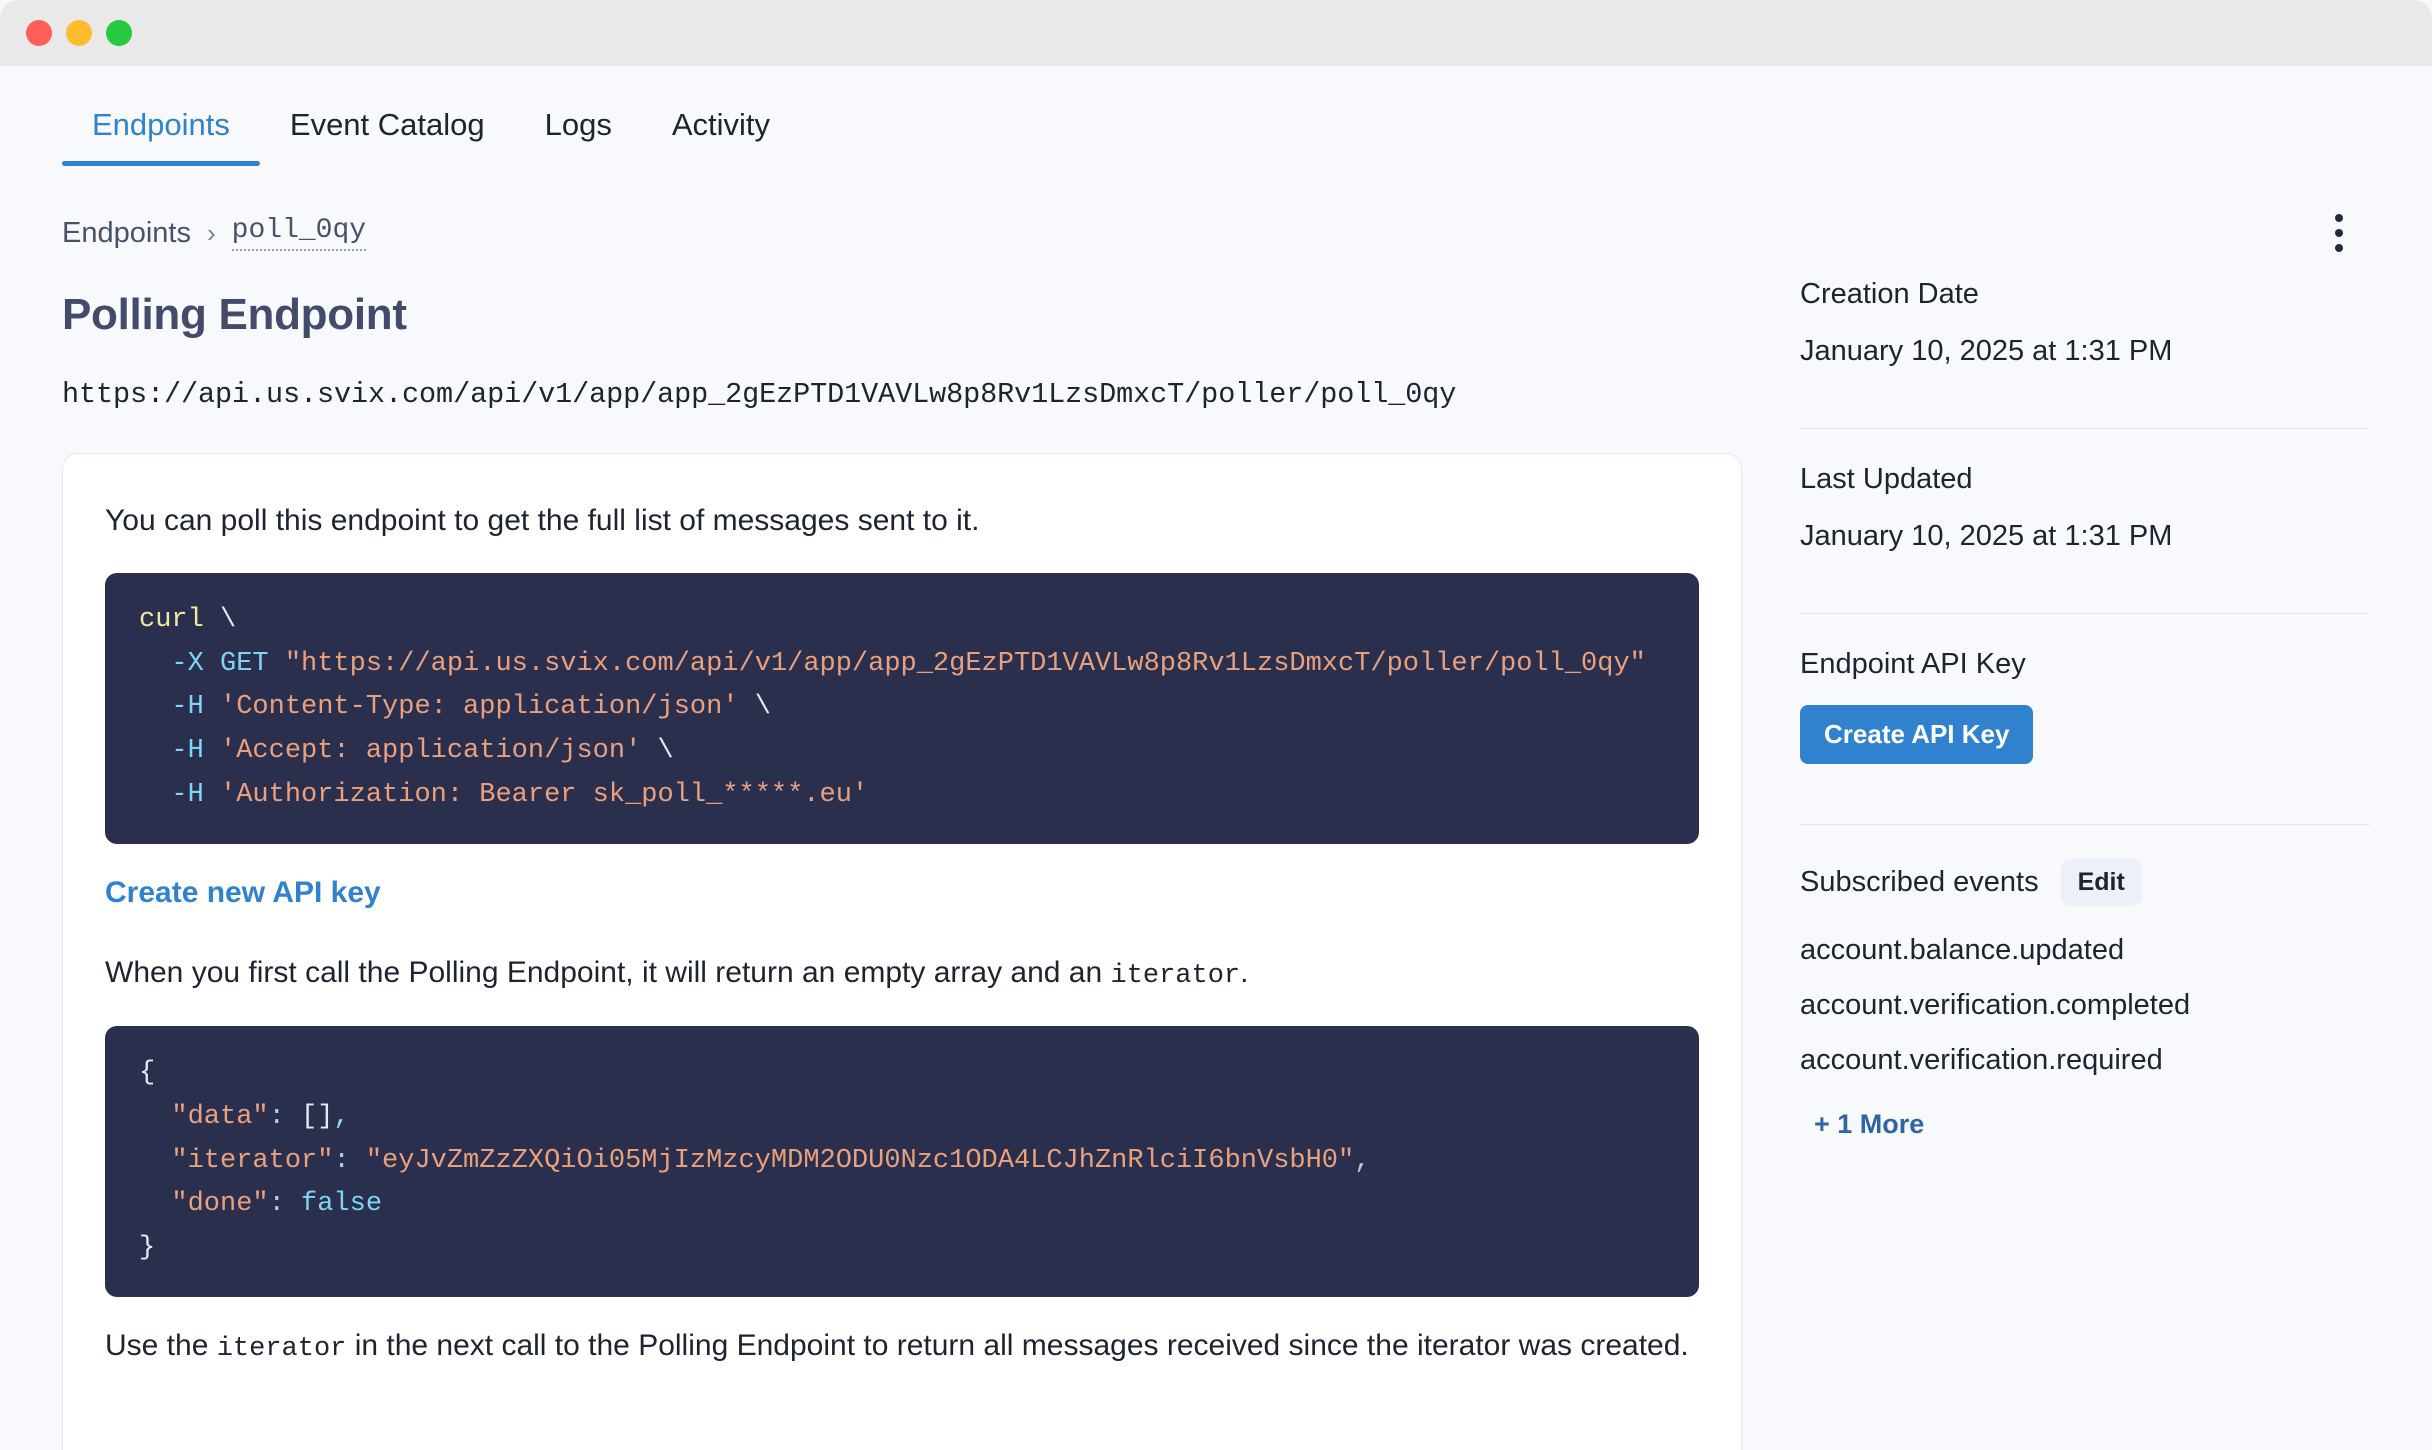  I want to click on tab-logs-label: Logs, so click(578, 124).